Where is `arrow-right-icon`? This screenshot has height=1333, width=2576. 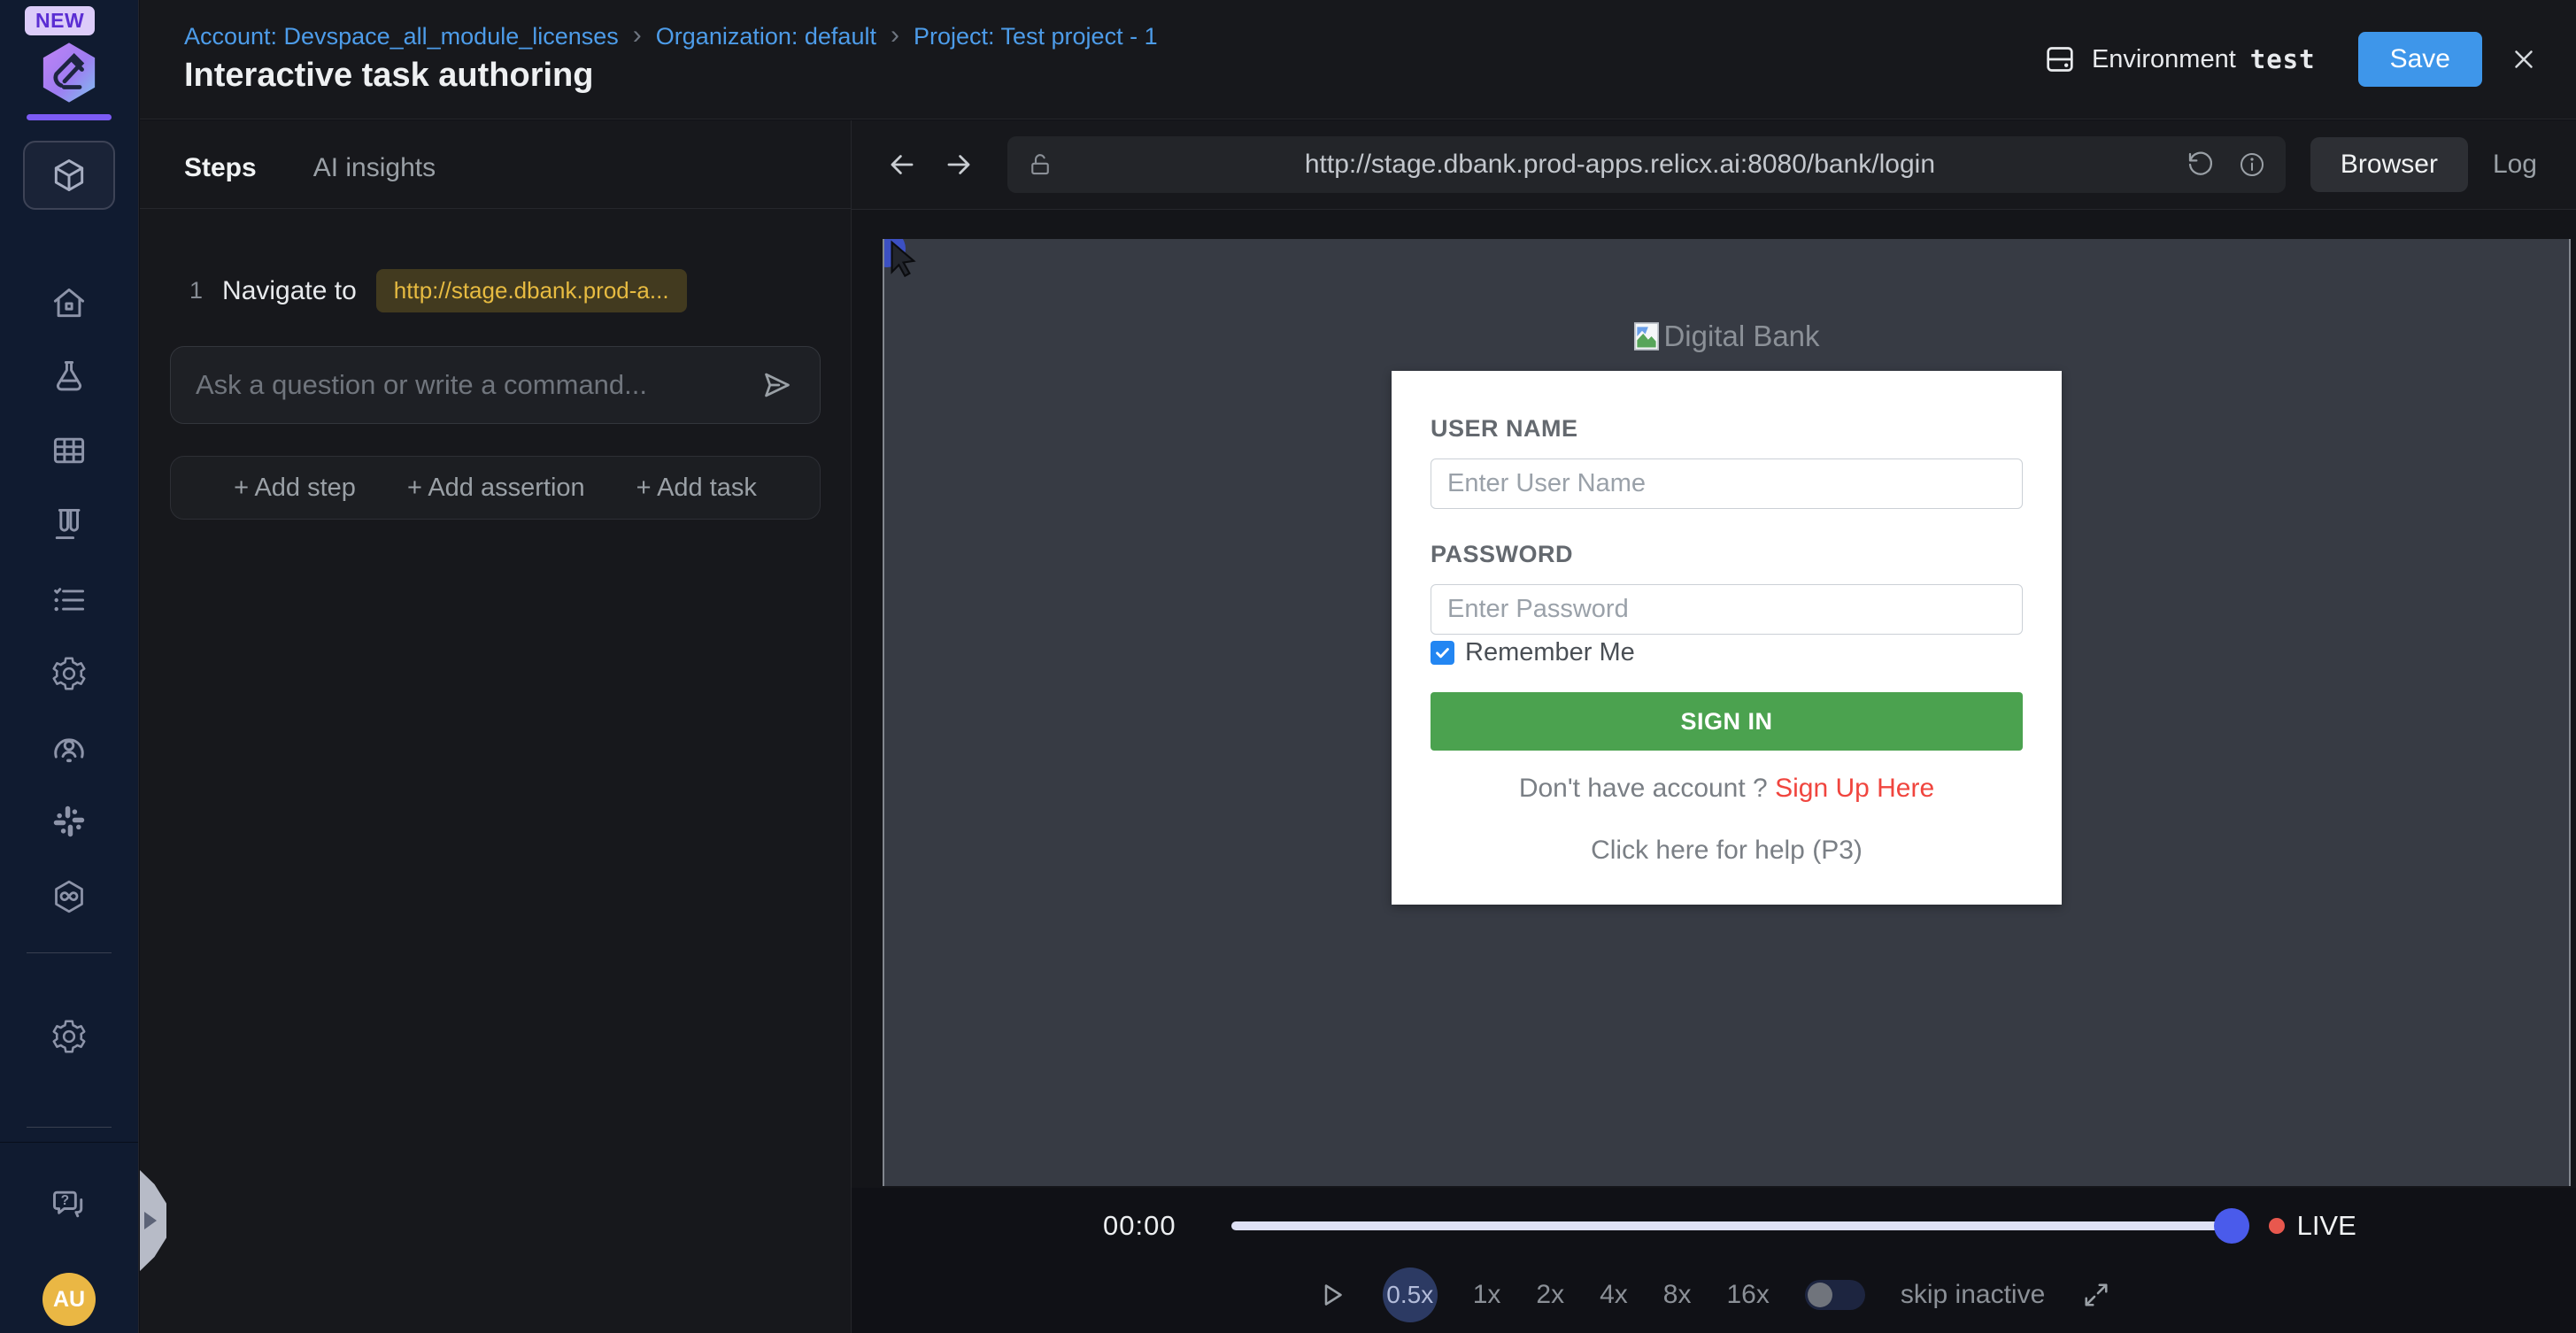
arrow-right-icon is located at coordinates (958, 164).